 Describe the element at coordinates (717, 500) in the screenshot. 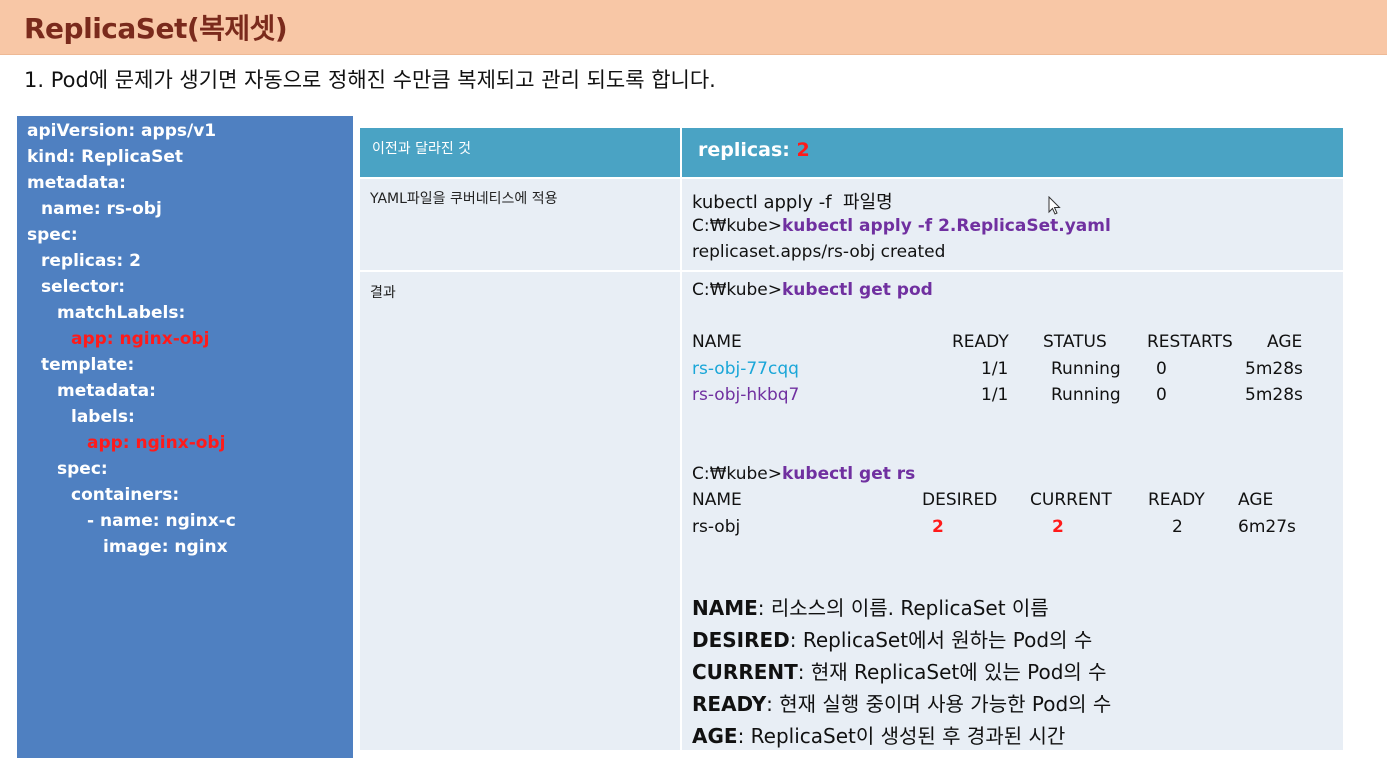

I see `rs-col-name: NAME` at that location.